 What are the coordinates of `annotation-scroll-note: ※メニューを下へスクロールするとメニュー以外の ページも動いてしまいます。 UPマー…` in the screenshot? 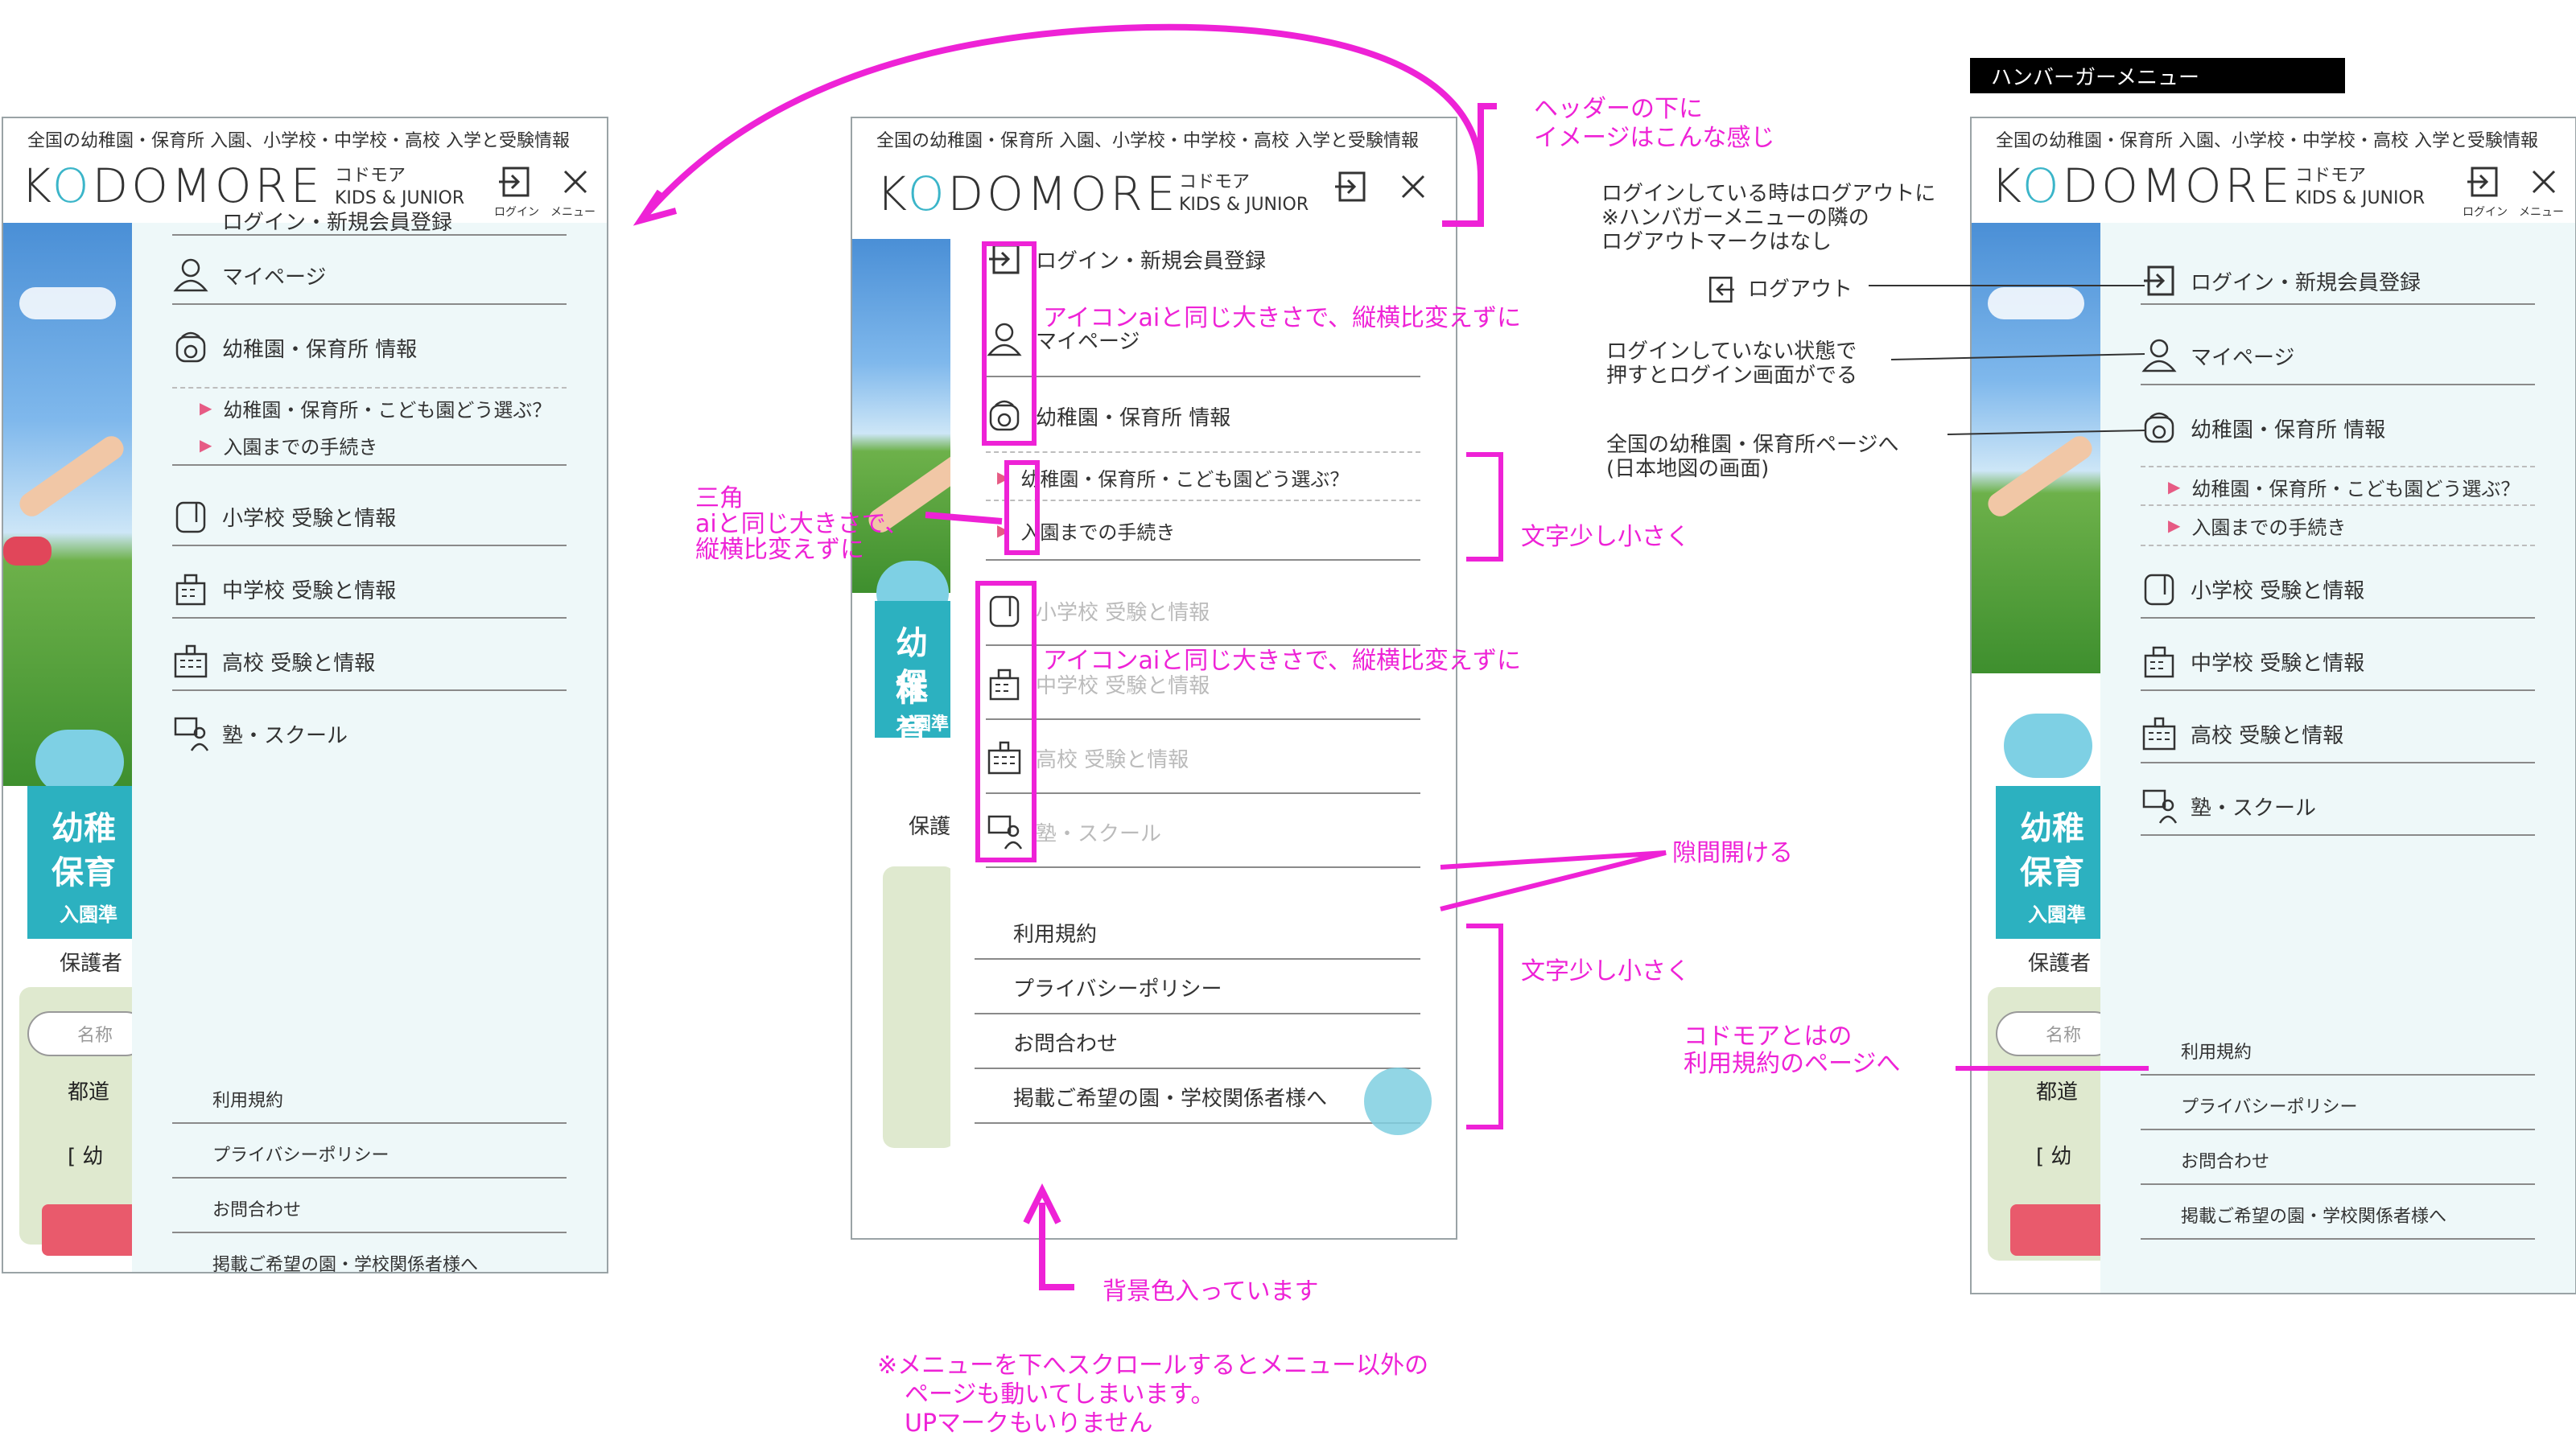 It's located at (1153, 1395).